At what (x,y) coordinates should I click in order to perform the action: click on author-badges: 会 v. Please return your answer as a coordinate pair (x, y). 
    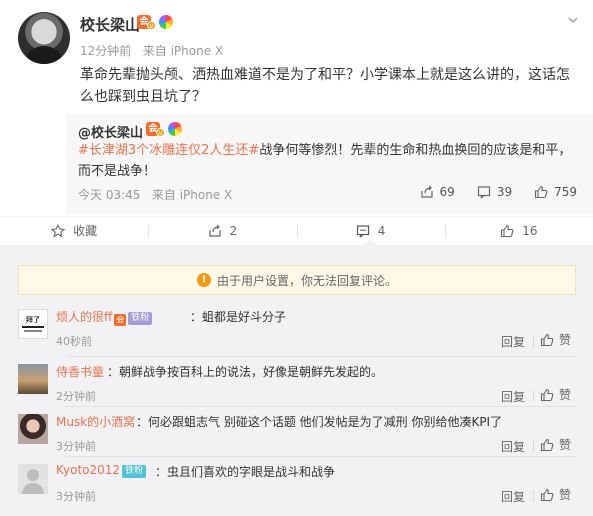
    Looking at the image, I should click on (155, 22).